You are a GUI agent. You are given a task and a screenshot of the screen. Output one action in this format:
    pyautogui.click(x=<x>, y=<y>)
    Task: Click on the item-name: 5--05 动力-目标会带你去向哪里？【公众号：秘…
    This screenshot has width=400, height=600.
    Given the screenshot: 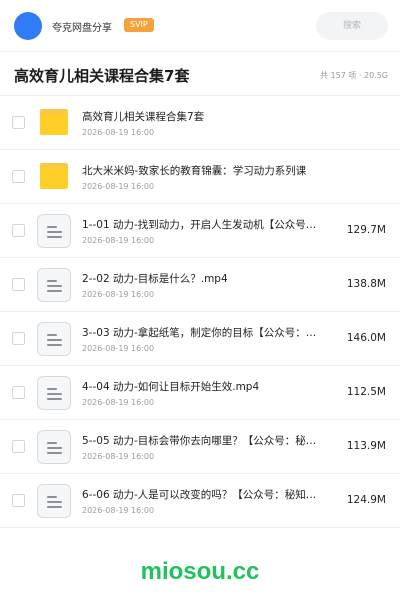 What is the action you would take?
    pyautogui.click(x=199, y=441)
    